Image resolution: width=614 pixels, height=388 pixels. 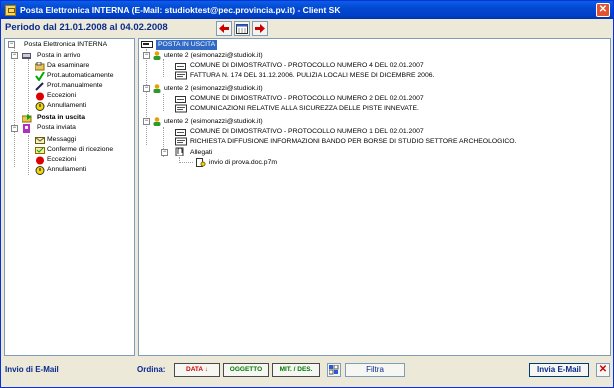 I want to click on attachment-icon, so click(x=179, y=151).